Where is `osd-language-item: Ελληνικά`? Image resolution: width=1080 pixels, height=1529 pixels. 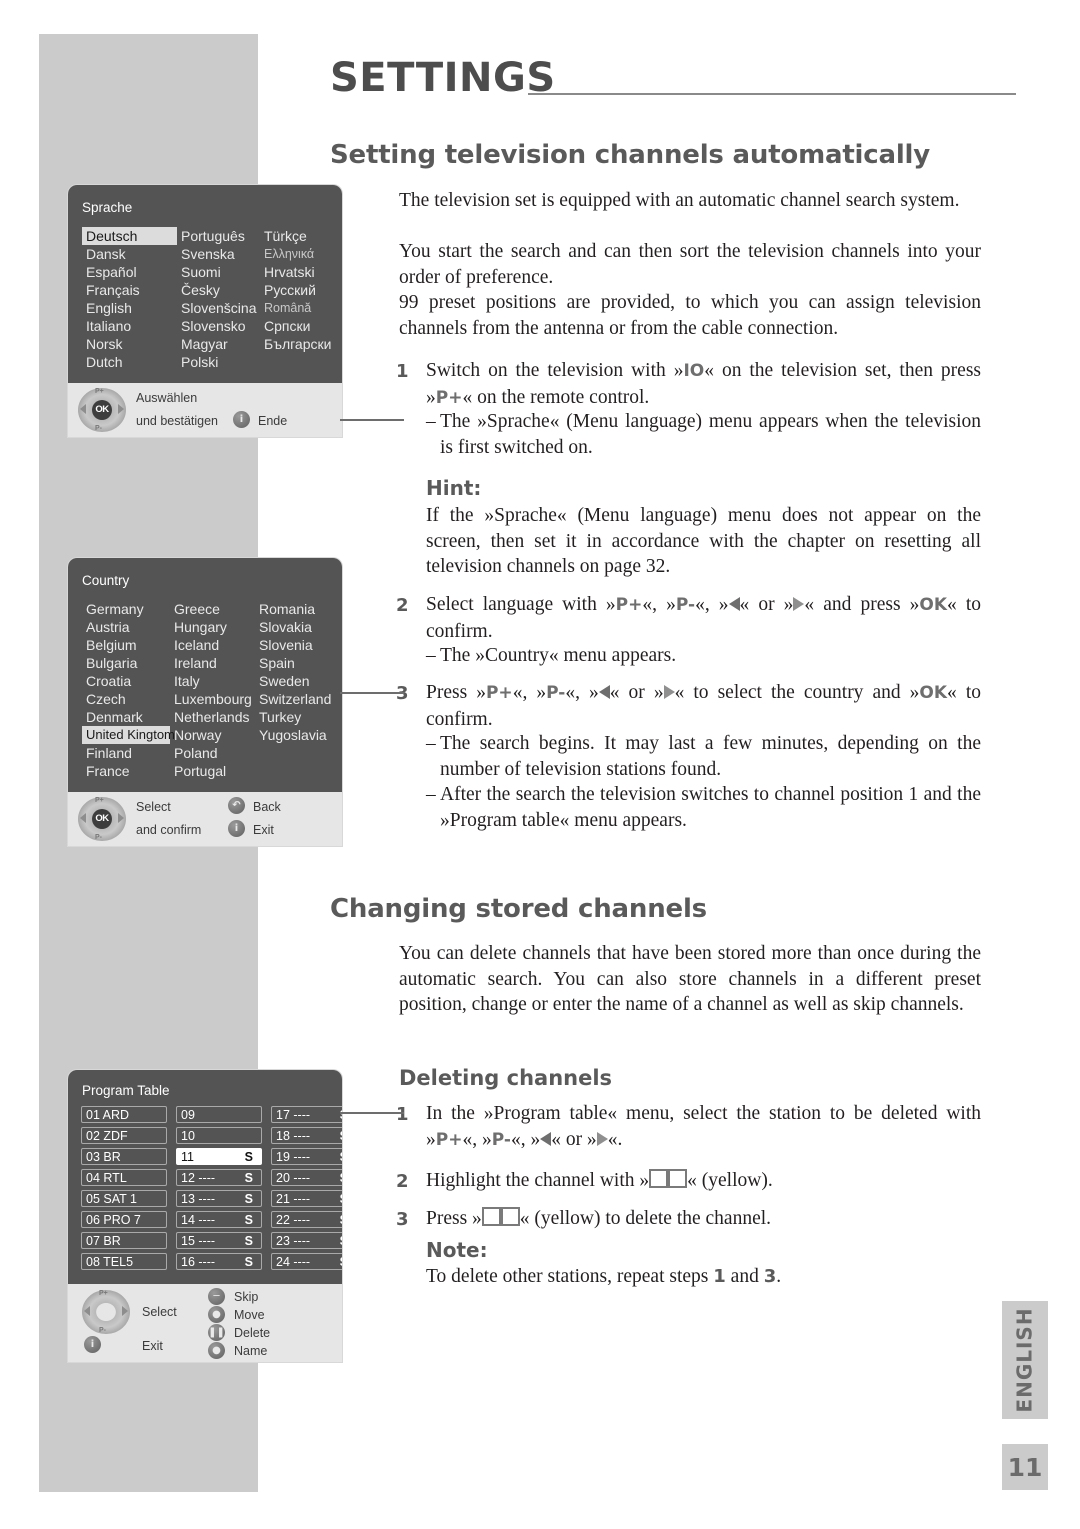 osd-language-item: Ελληνικά is located at coordinates (297, 254).